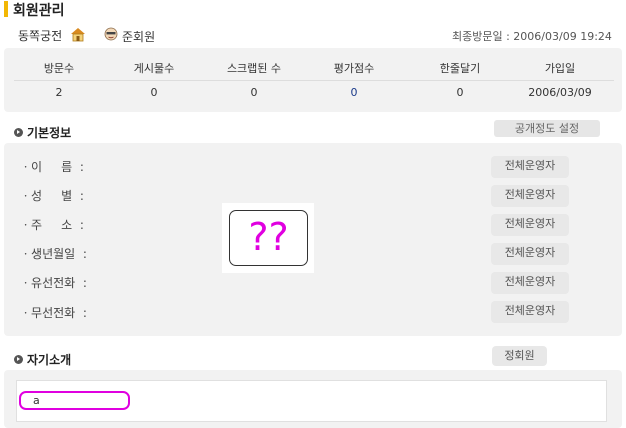  What do you see at coordinates (530, 312) in the screenshot?
I see `visibility-select-mobile: 전체운영자` at bounding box center [530, 312].